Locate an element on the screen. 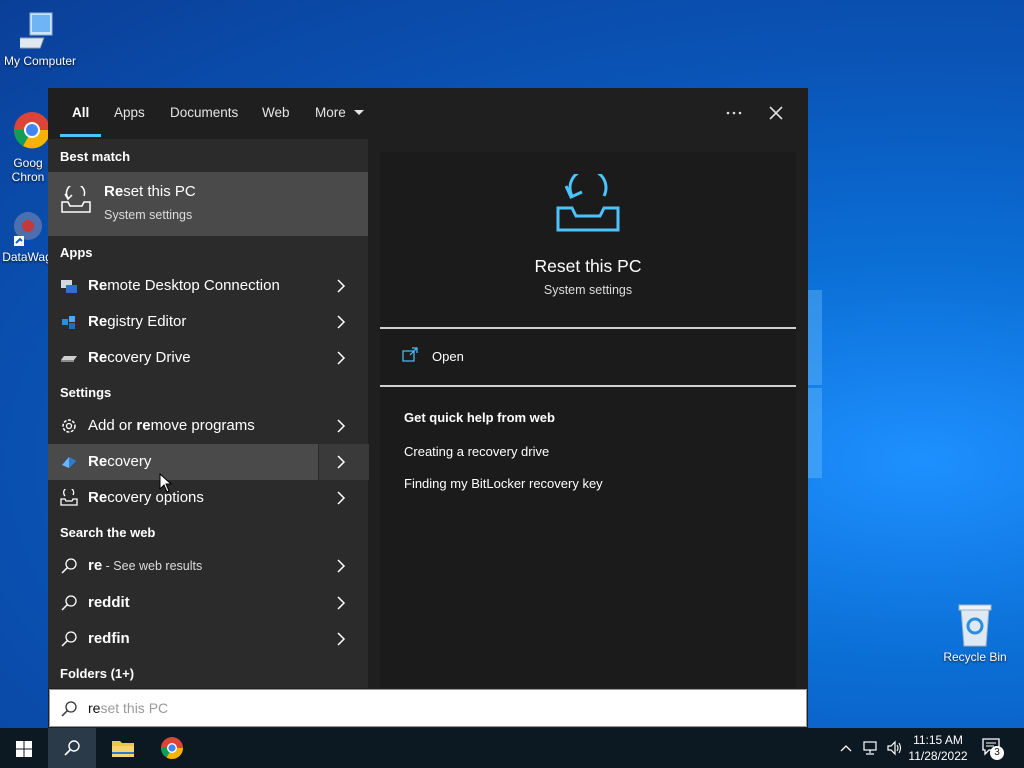 The height and width of the screenshot is (768, 1024). recycle-bin-icon is located at coordinates (975, 625).